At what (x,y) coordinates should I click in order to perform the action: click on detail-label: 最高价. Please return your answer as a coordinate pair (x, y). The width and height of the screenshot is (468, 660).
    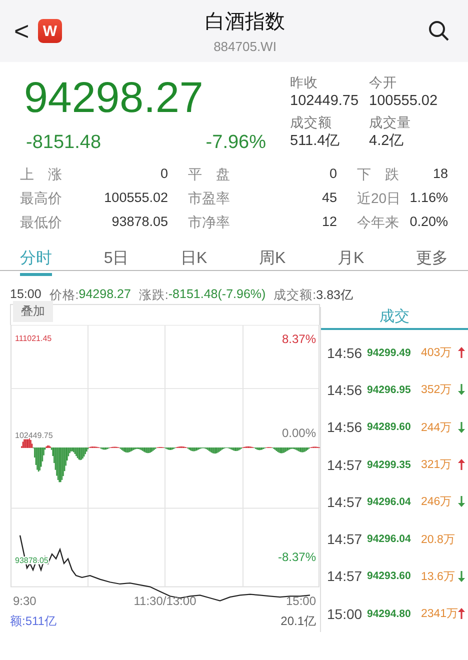
    Looking at the image, I should click on (41, 199).